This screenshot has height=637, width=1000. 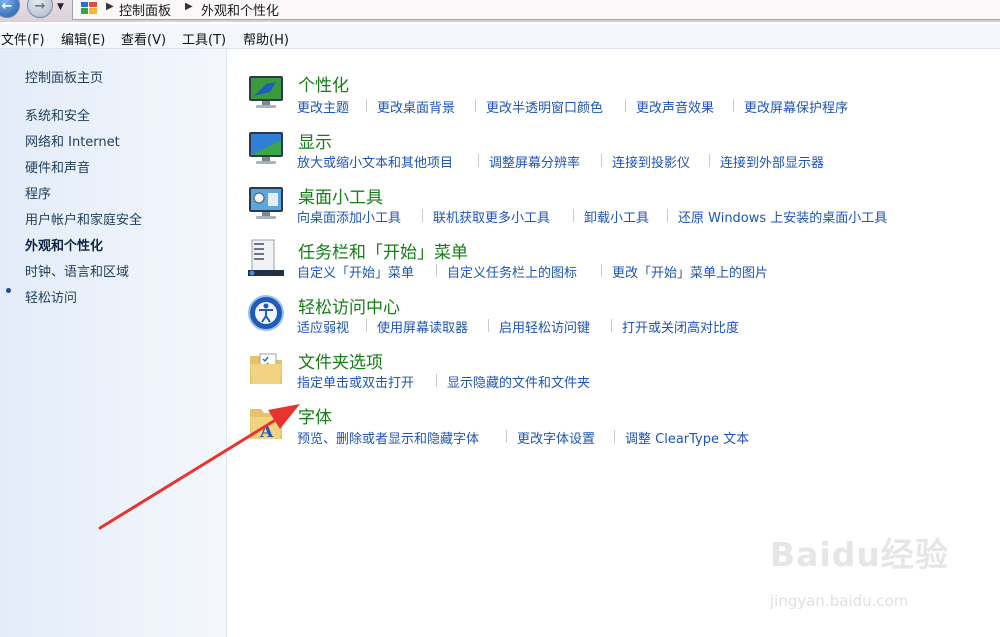 I want to click on nav-user-accounts: 用户帐户和家庭安全, so click(x=83, y=218).